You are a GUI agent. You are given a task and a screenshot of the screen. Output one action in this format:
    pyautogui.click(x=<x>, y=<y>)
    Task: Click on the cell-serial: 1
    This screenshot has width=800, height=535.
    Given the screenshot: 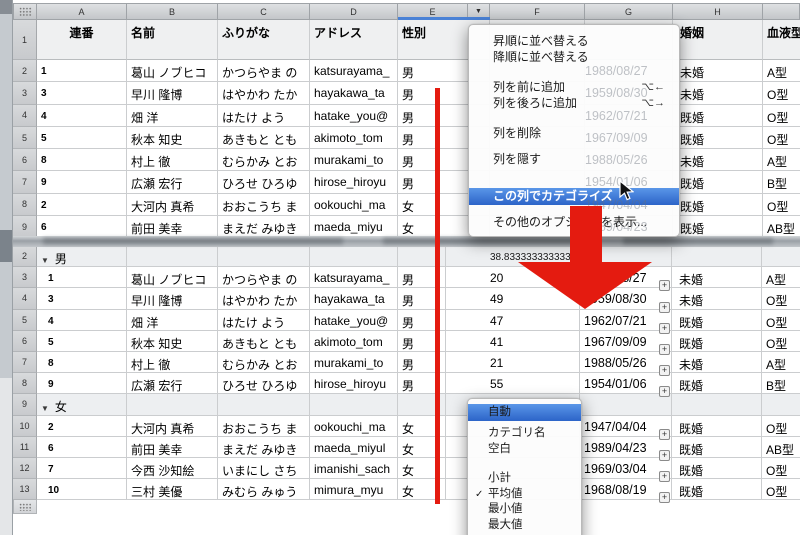 What is the action you would take?
    pyautogui.click(x=82, y=71)
    